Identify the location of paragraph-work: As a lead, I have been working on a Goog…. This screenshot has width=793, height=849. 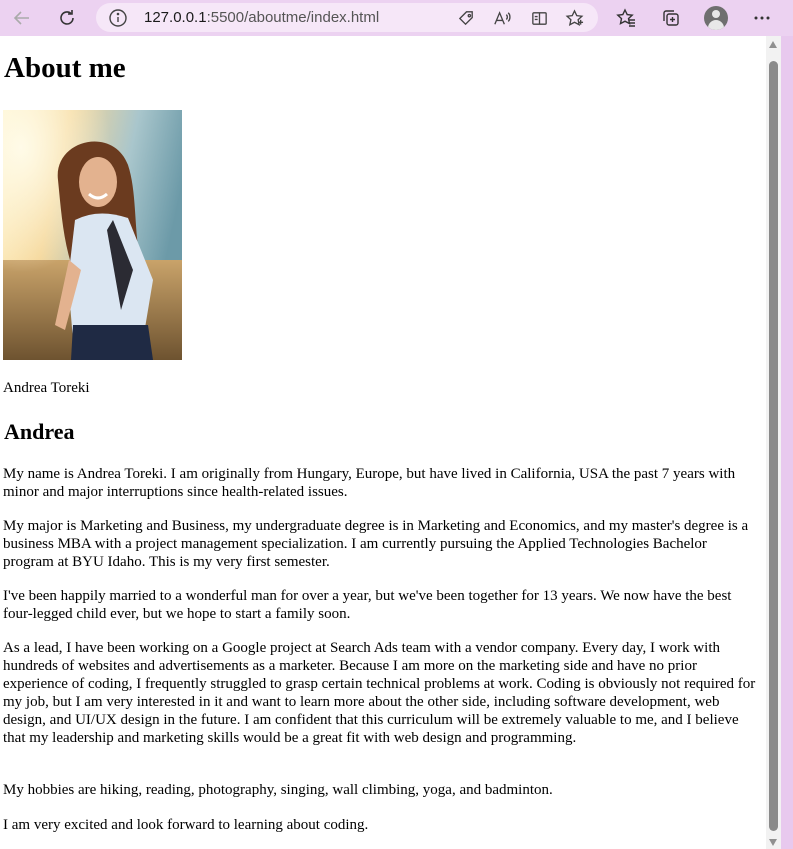
(379, 693).